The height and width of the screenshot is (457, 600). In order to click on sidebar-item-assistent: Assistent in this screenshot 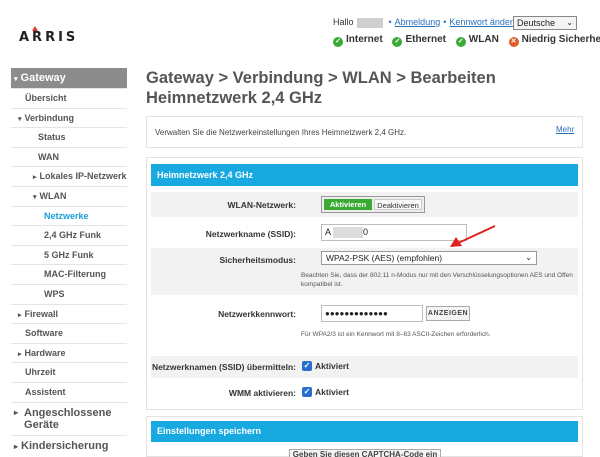, I will do `click(69, 393)`.